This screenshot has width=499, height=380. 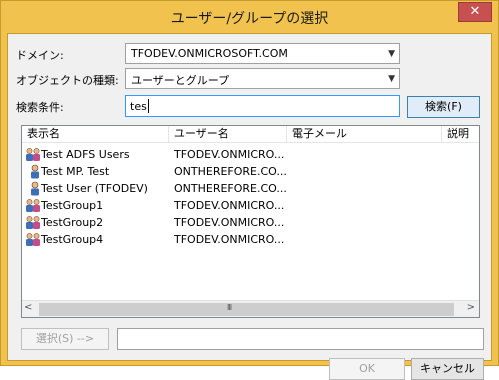 What do you see at coordinates (28, 307) in the screenshot?
I see `scroll-left-icon: <` at bounding box center [28, 307].